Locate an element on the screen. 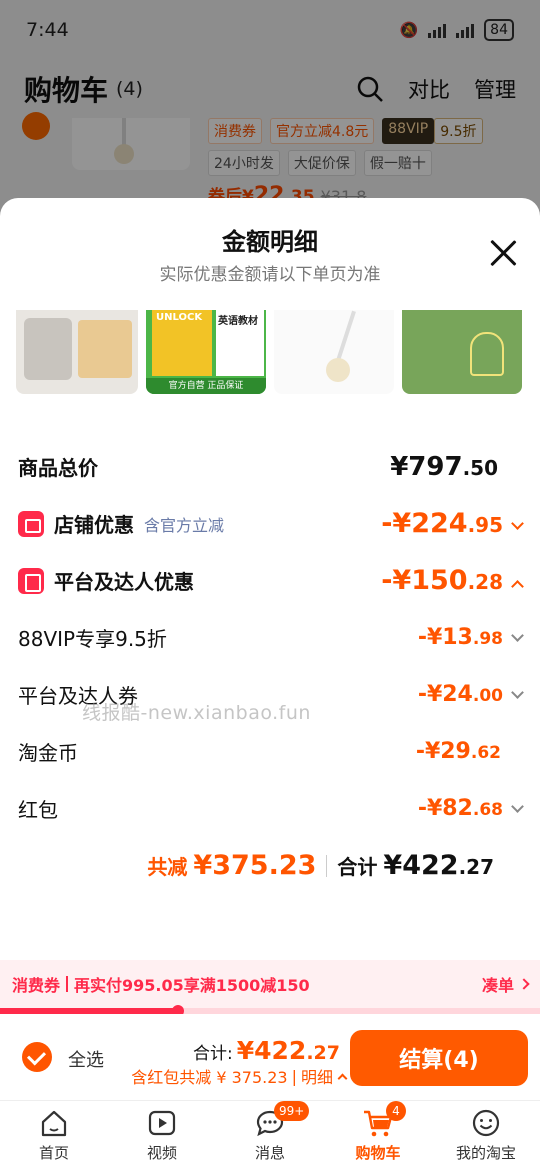  row-88vip: 88VIP专享9.5折 -¥13.98 is located at coordinates (270, 637).